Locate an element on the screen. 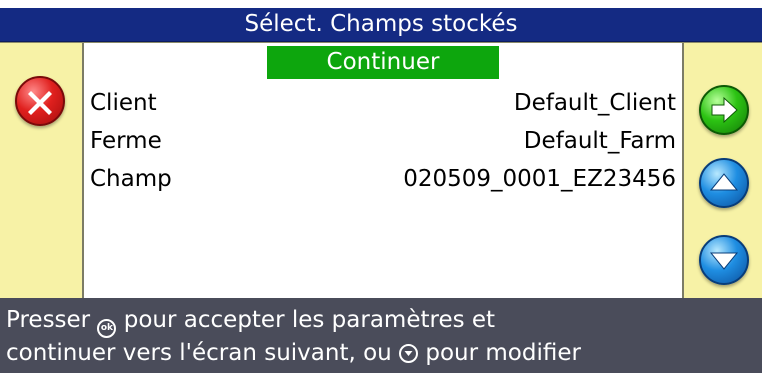 The width and height of the screenshot is (762, 373). arrow-up-icon is located at coordinates (724, 182).